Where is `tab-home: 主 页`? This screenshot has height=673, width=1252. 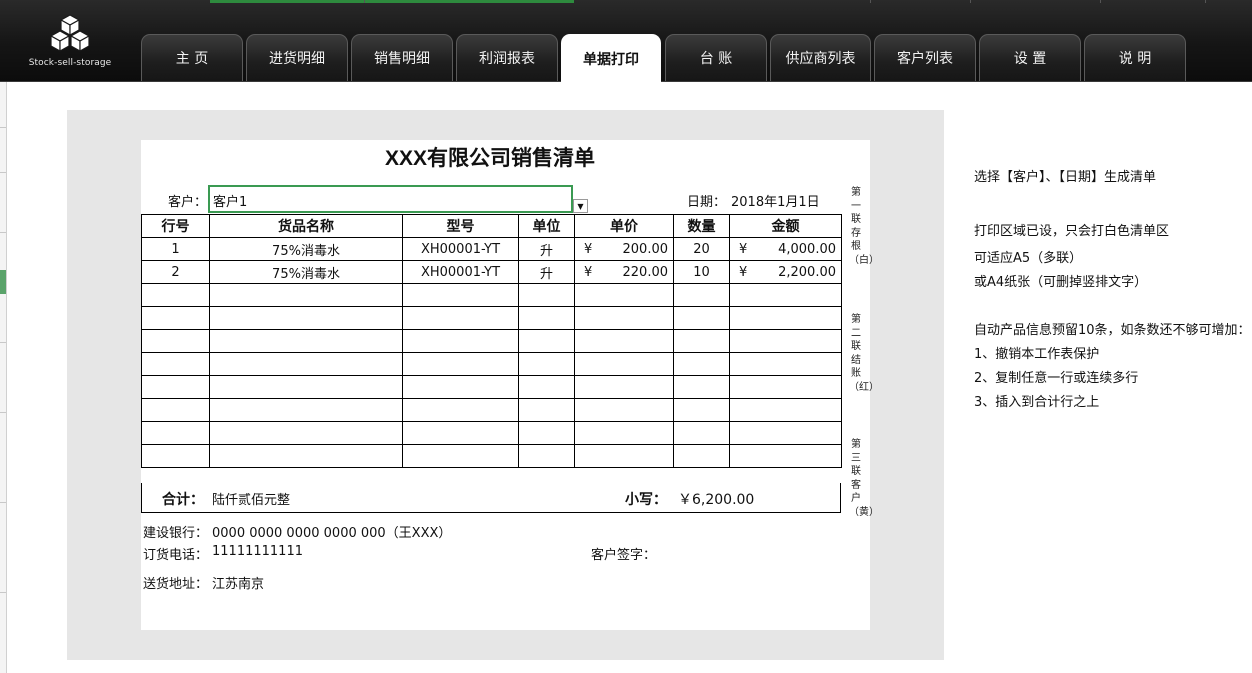
tab-home: 主 页 is located at coordinates (192, 57).